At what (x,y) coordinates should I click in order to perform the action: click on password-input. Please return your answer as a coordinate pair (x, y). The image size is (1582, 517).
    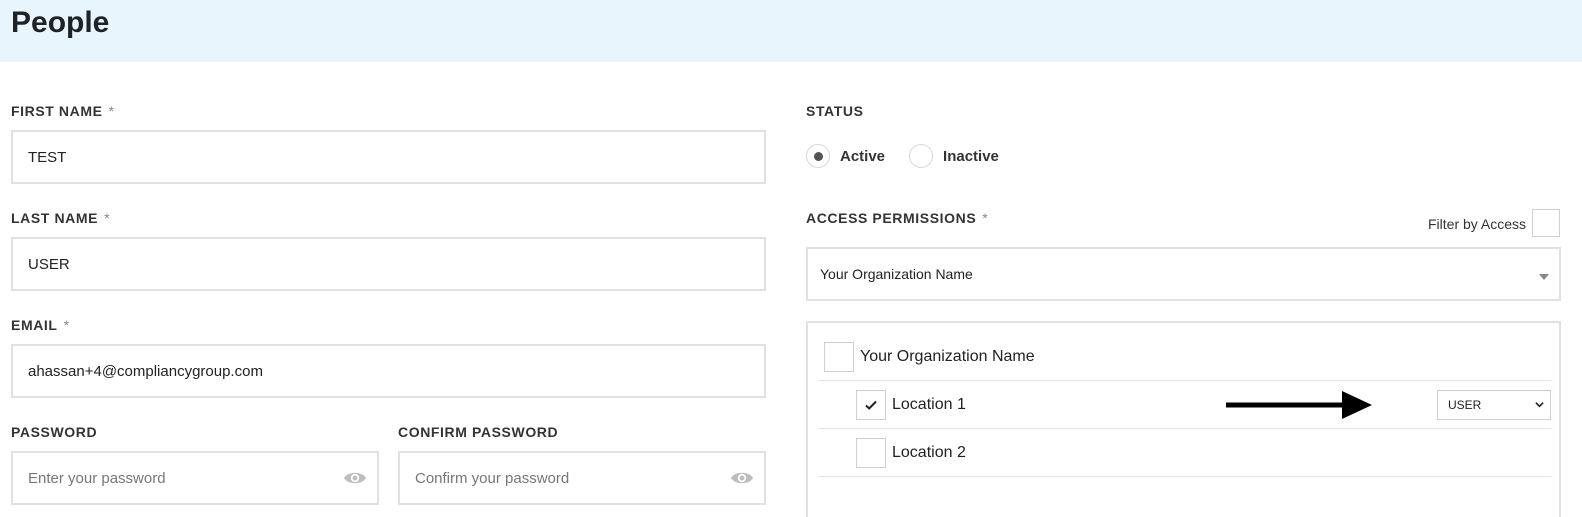
    Looking at the image, I should click on (202, 478).